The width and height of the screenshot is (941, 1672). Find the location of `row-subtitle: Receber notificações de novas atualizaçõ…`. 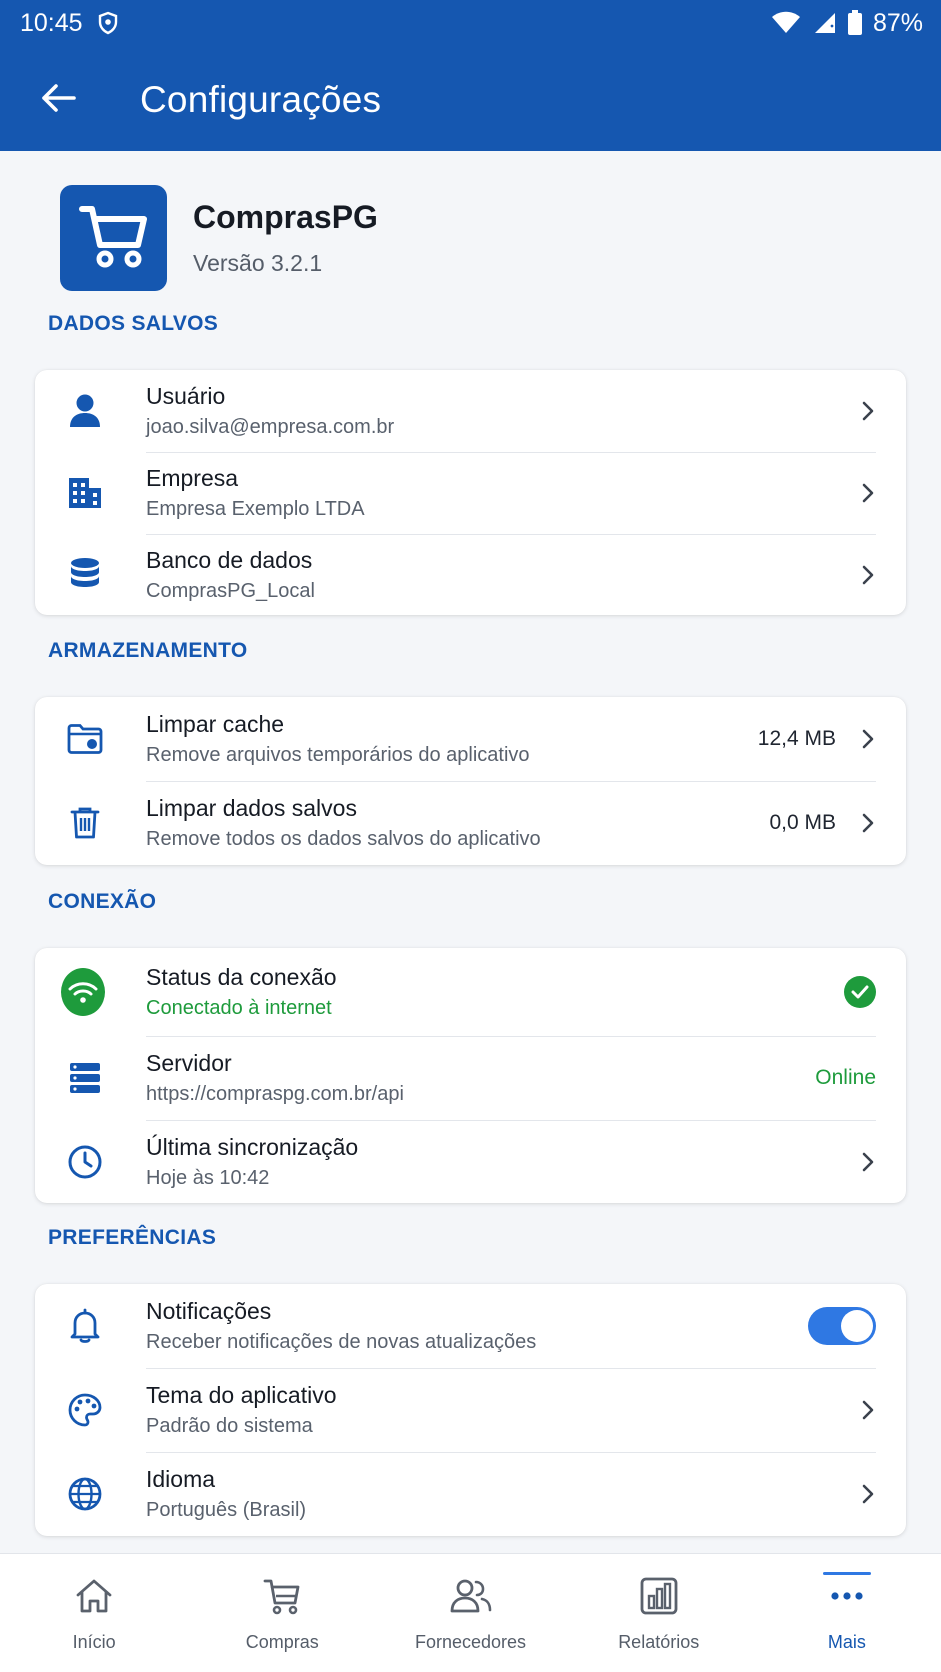

row-subtitle: Receber notificações de novas atualizaçõ… is located at coordinates (341, 1342).